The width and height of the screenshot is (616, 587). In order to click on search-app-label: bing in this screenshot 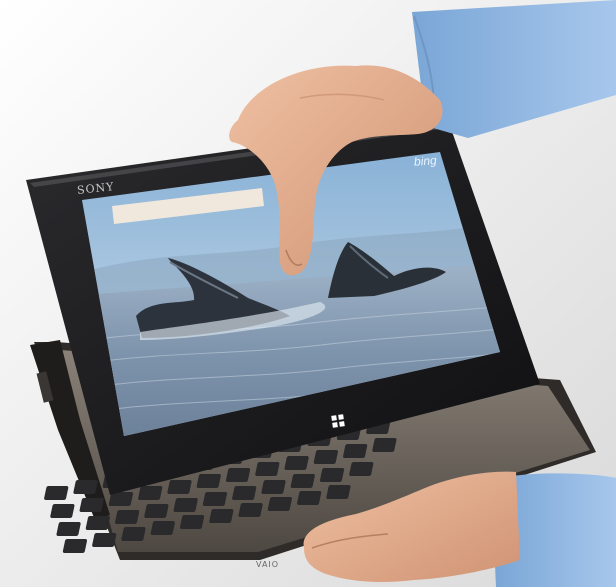, I will do `click(425, 161)`.